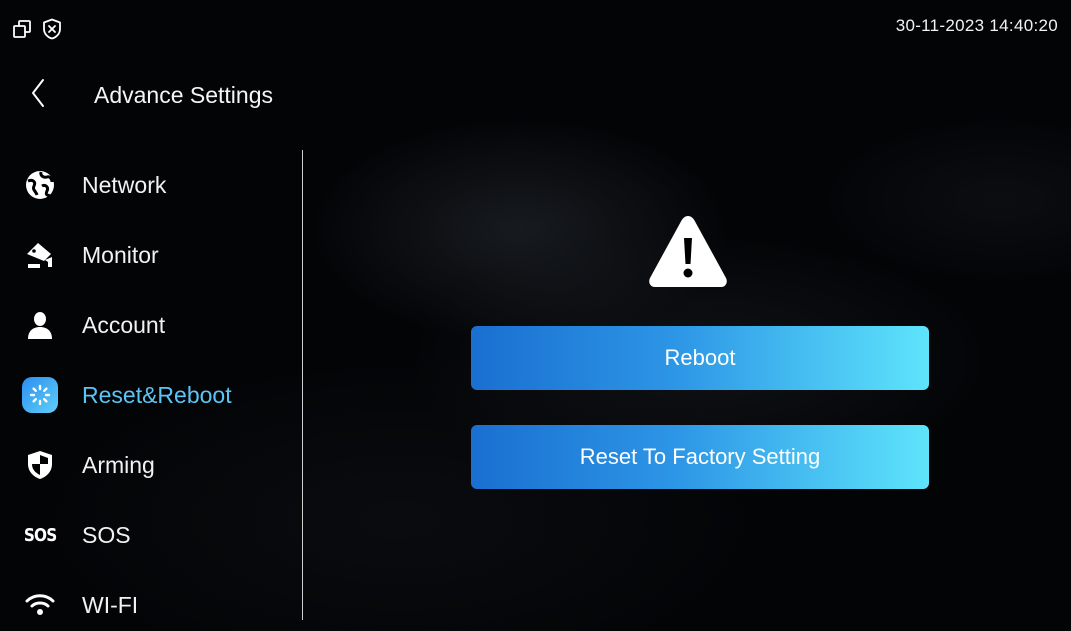 Image resolution: width=1071 pixels, height=631 pixels. What do you see at coordinates (145, 535) in the screenshot?
I see `sidebar-item-sos: SOS SOS` at bounding box center [145, 535].